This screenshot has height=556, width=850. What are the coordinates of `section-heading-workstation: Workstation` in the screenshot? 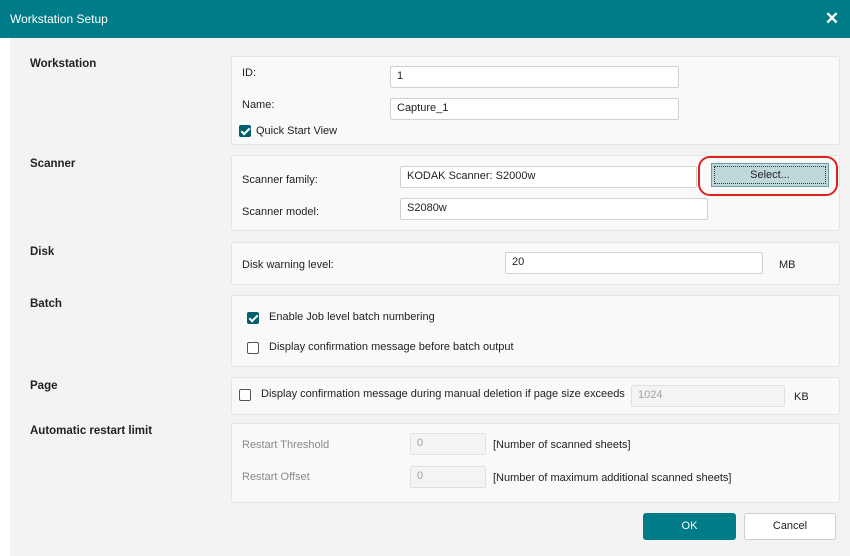 It's located at (63, 64).